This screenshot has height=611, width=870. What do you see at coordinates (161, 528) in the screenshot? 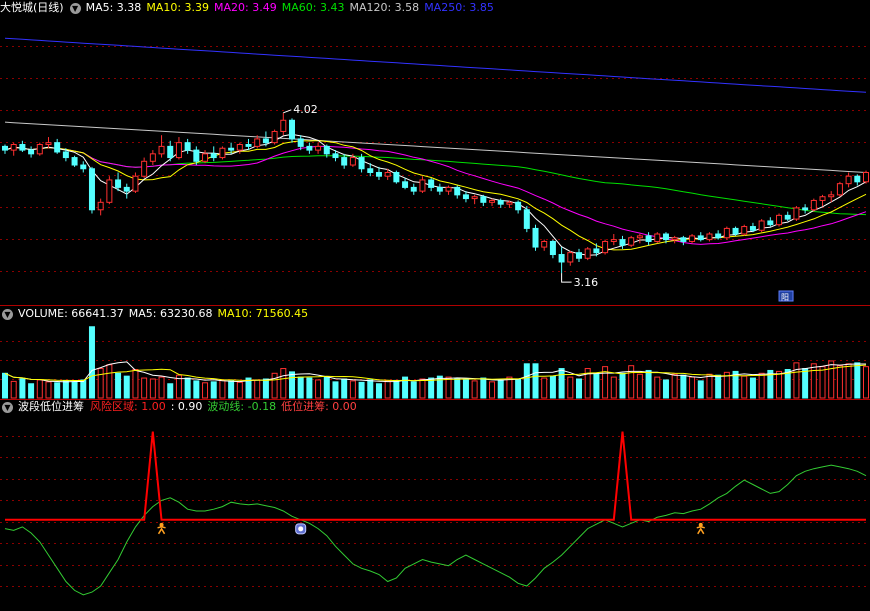
I see `buy-person-icon` at bounding box center [161, 528].